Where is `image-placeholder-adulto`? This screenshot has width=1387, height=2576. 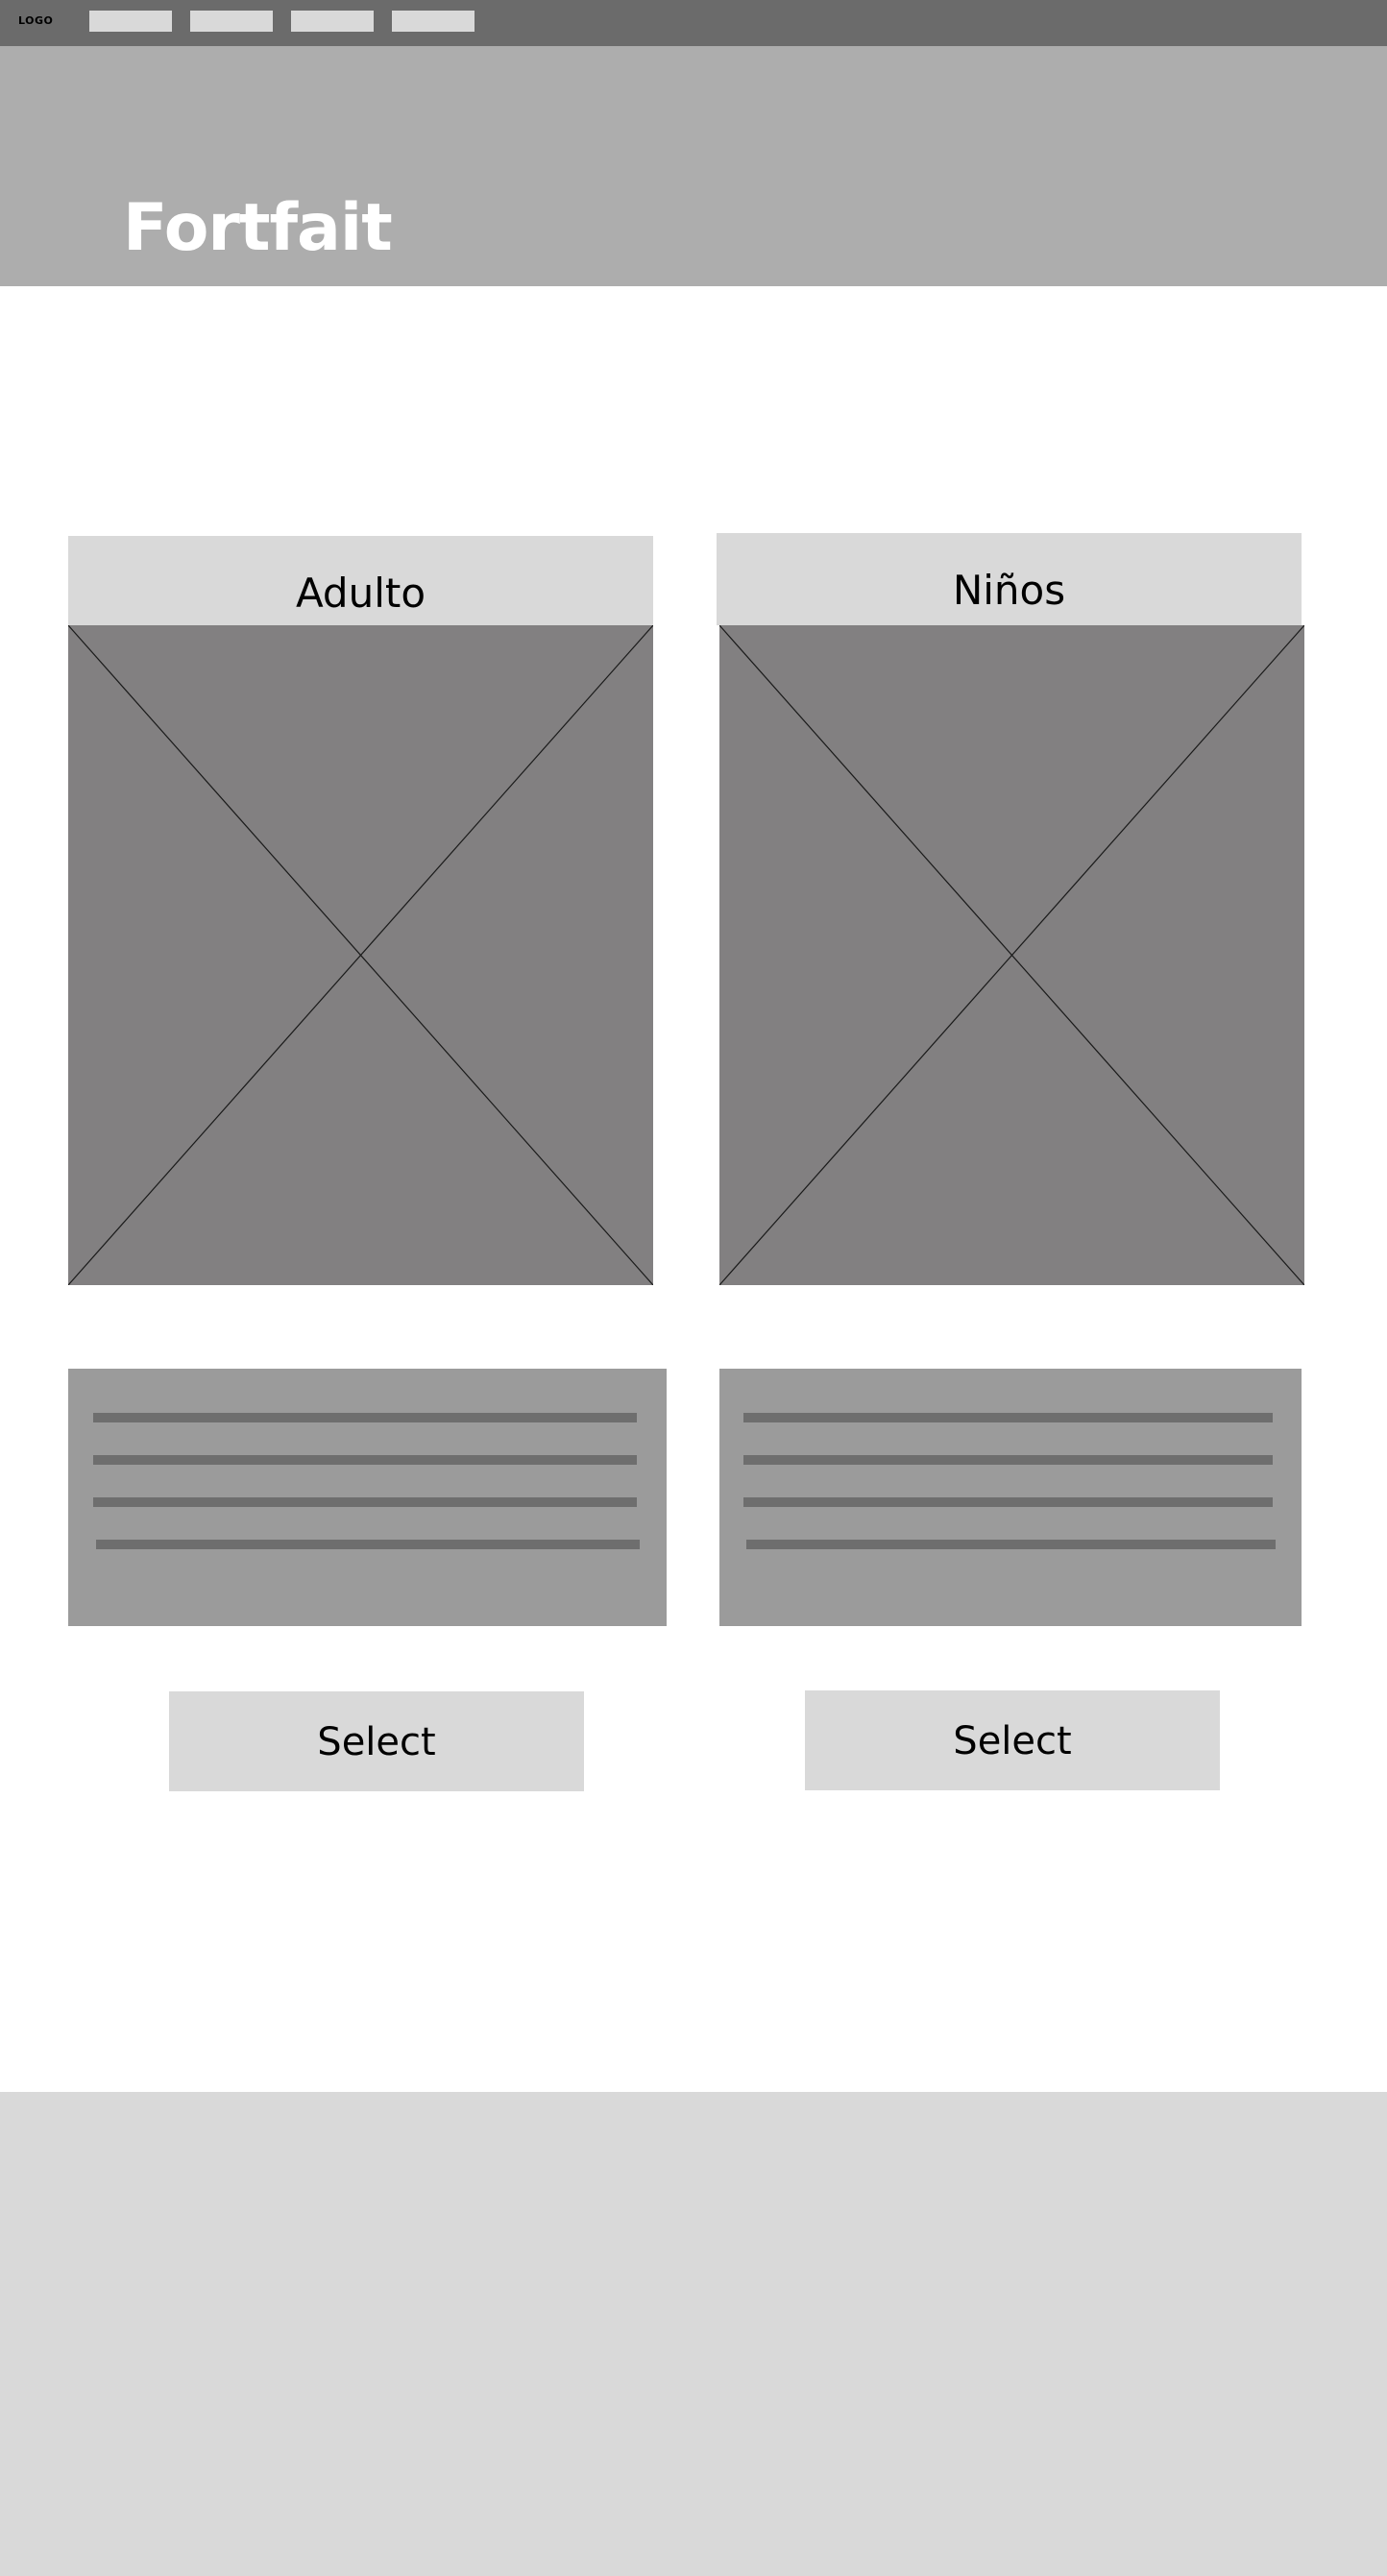 image-placeholder-adulto is located at coordinates (360, 955).